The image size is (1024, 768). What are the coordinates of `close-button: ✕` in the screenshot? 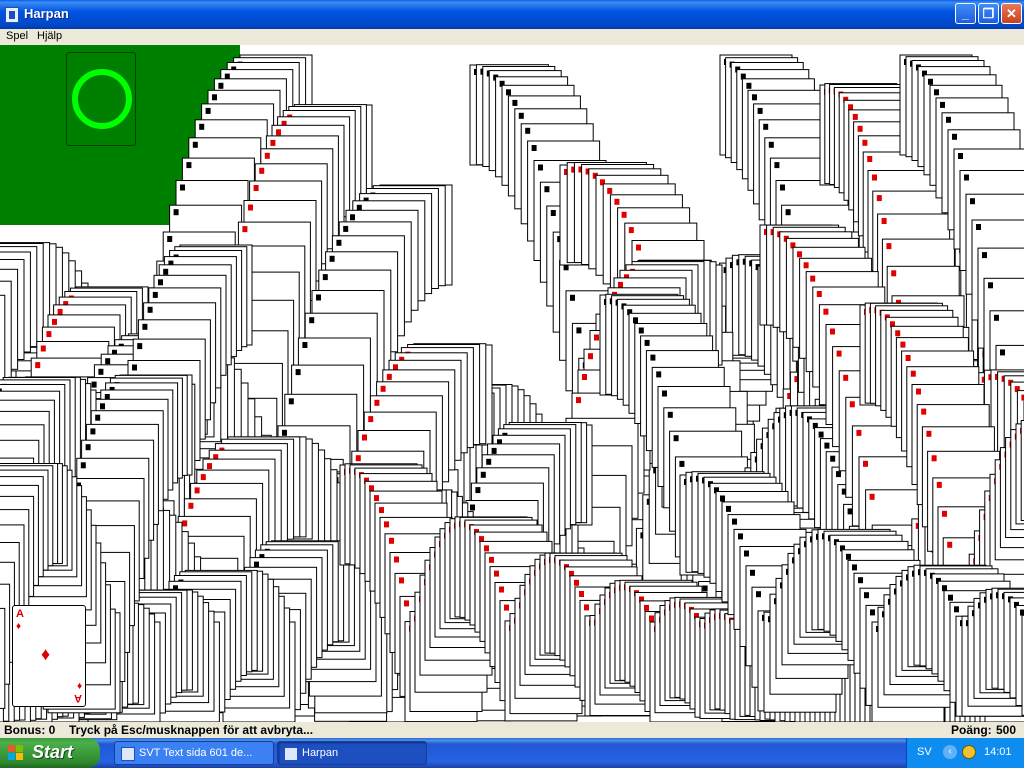 It's located at (1011, 13).